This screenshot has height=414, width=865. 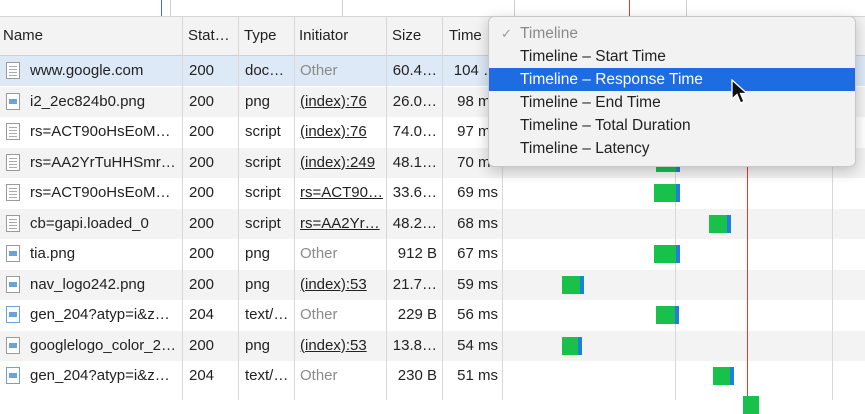 I want to click on request-time: 67 ms, so click(x=477, y=253).